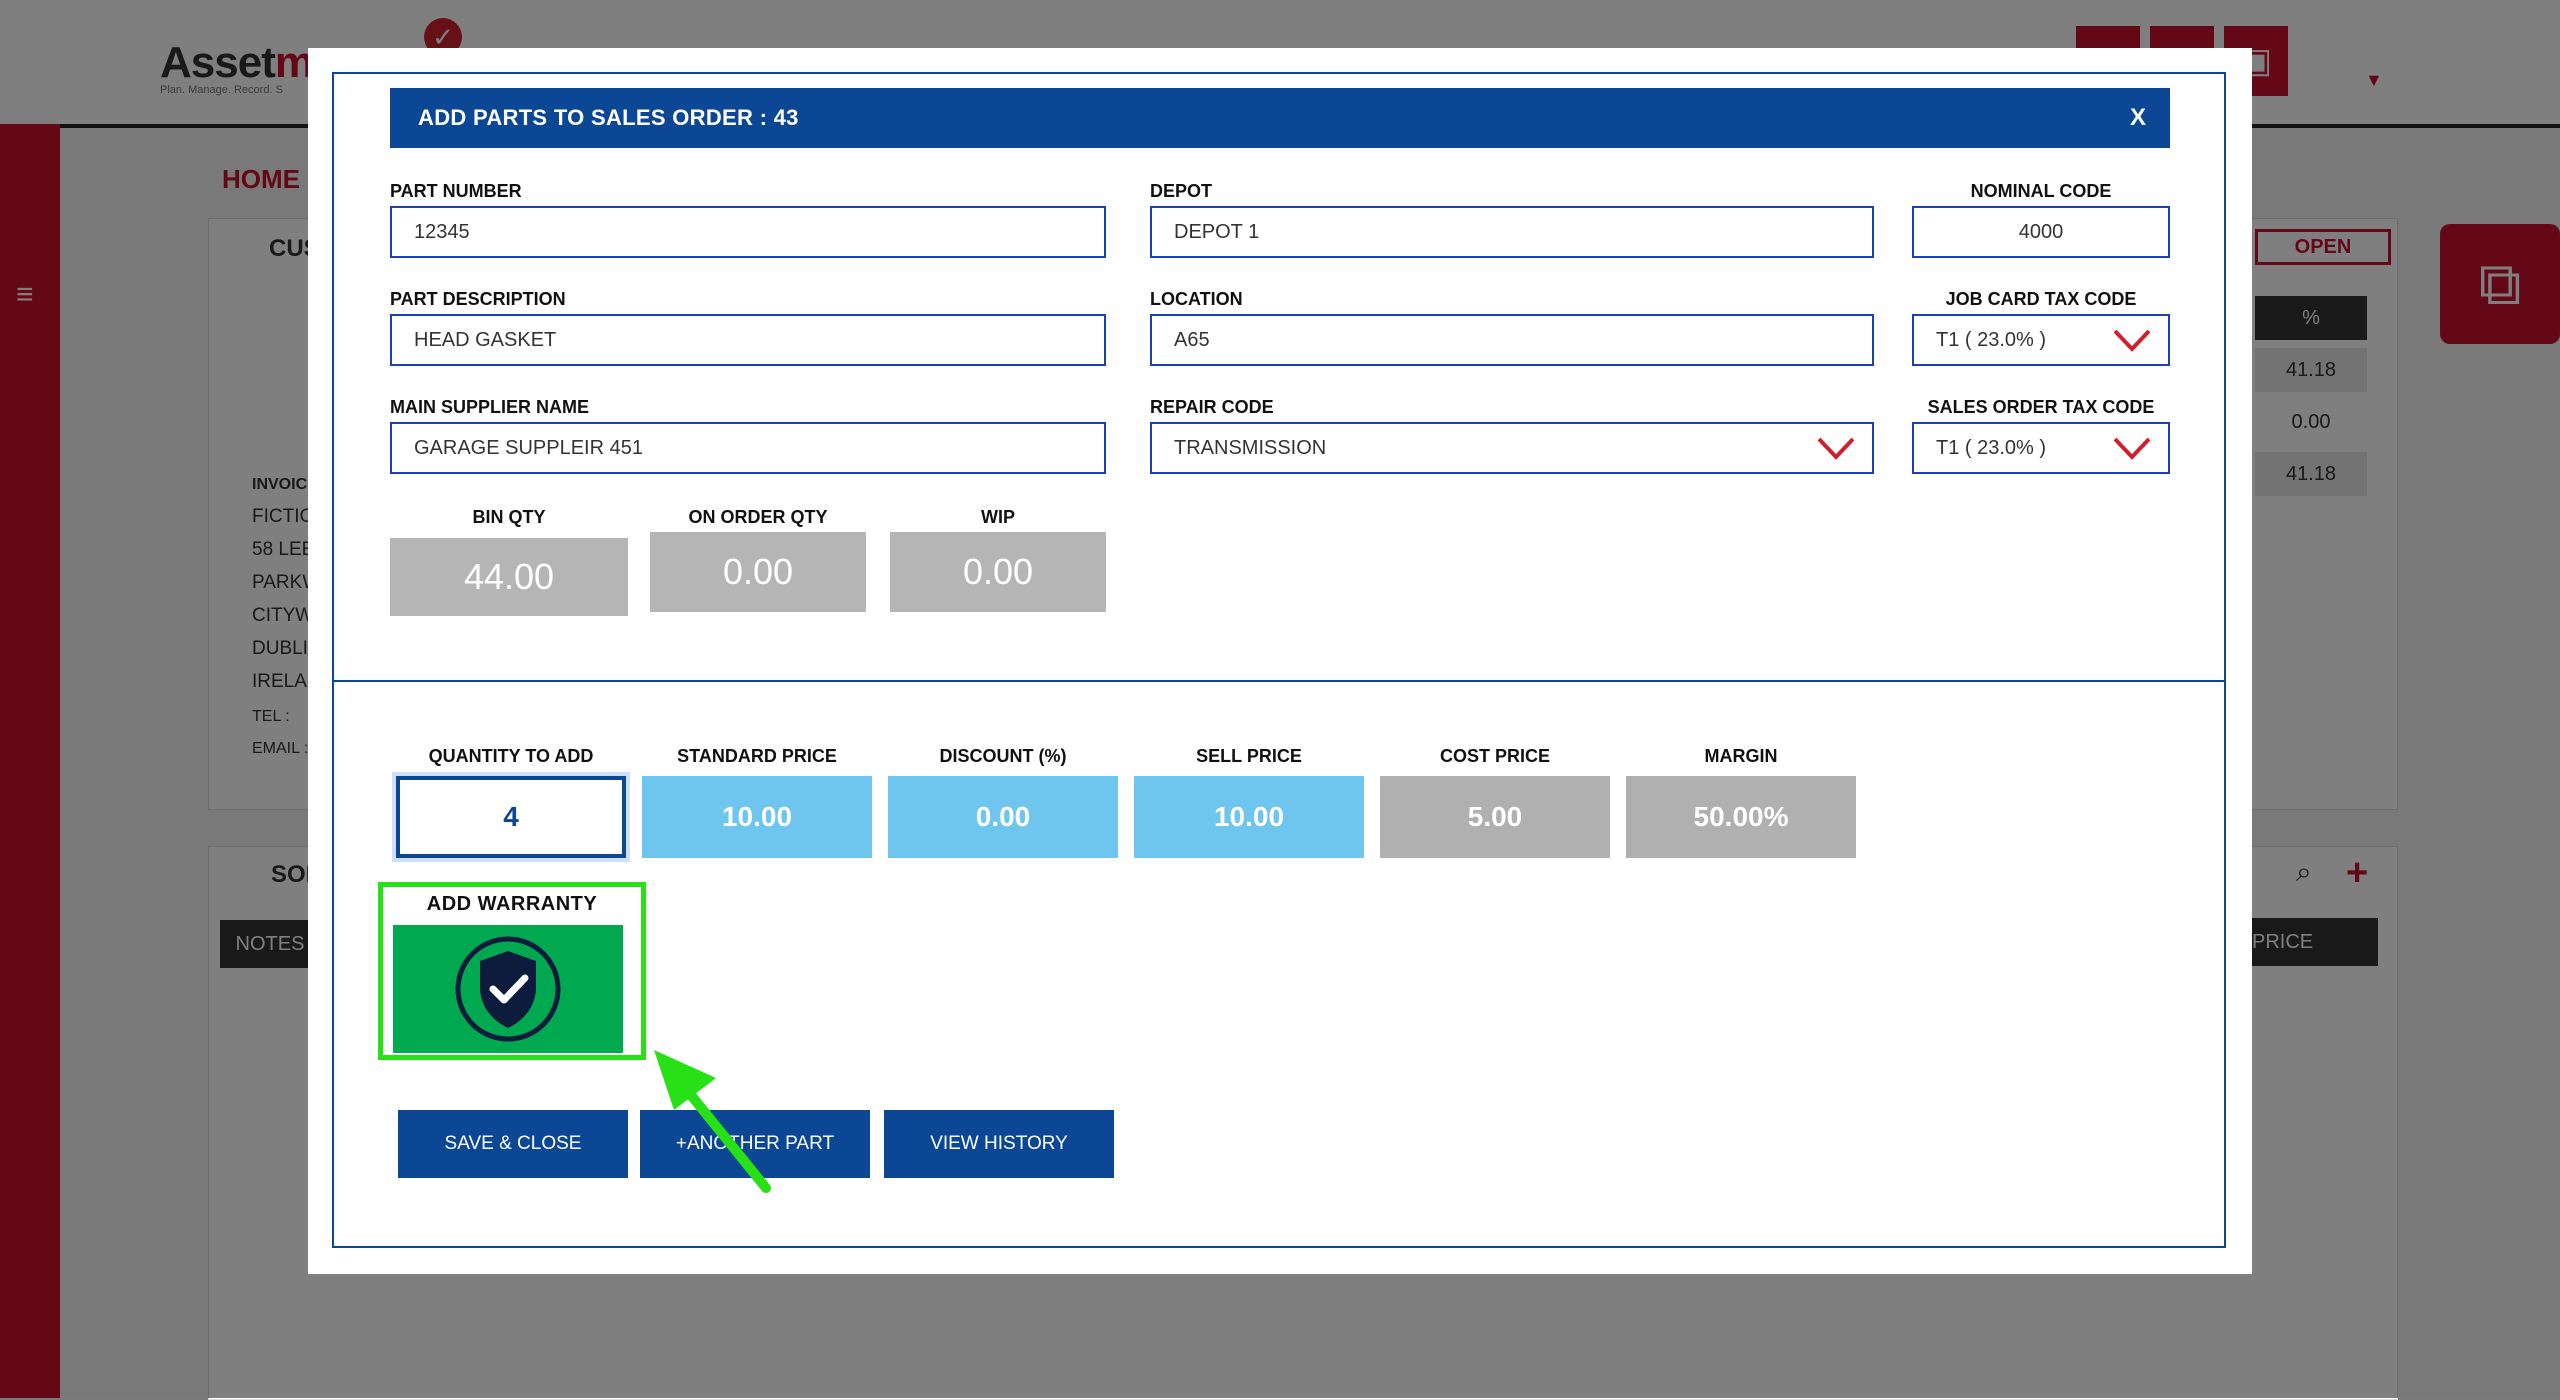 This screenshot has height=1400, width=2560. What do you see at coordinates (511, 817) in the screenshot?
I see `quantity-to-add-input: 4` at bounding box center [511, 817].